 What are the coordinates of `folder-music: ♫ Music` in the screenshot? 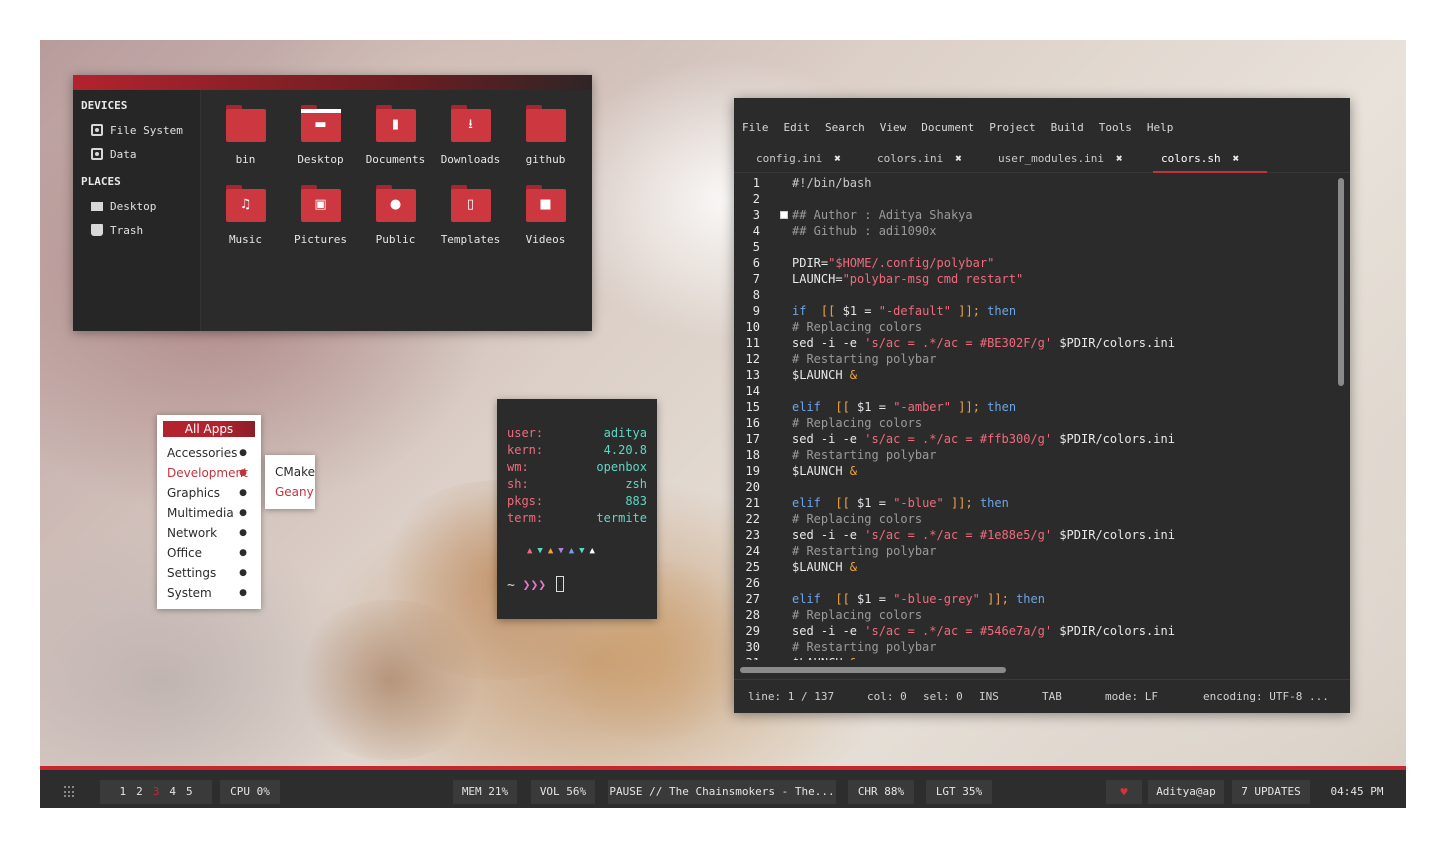 It's located at (245, 222).